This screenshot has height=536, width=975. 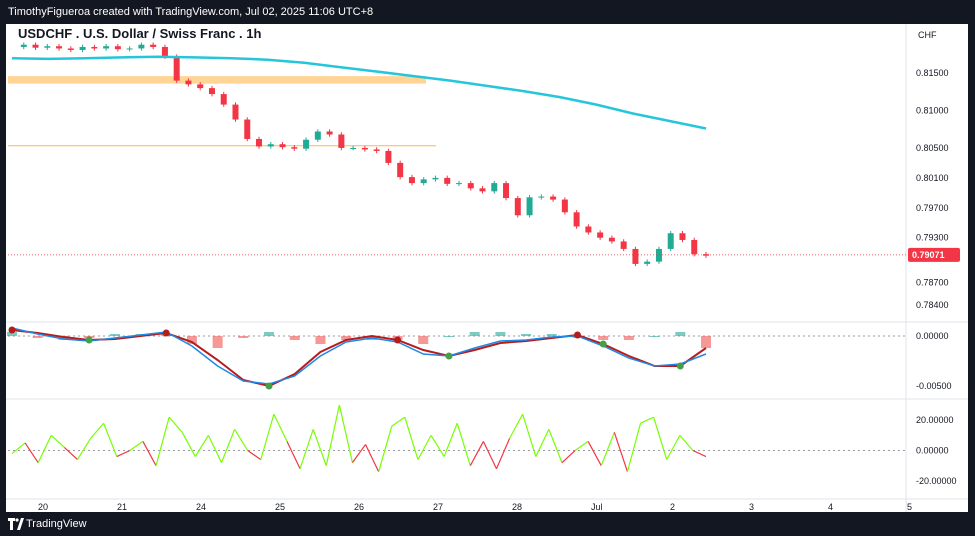 I want to click on footer-brand: TradingView, so click(x=56, y=524).